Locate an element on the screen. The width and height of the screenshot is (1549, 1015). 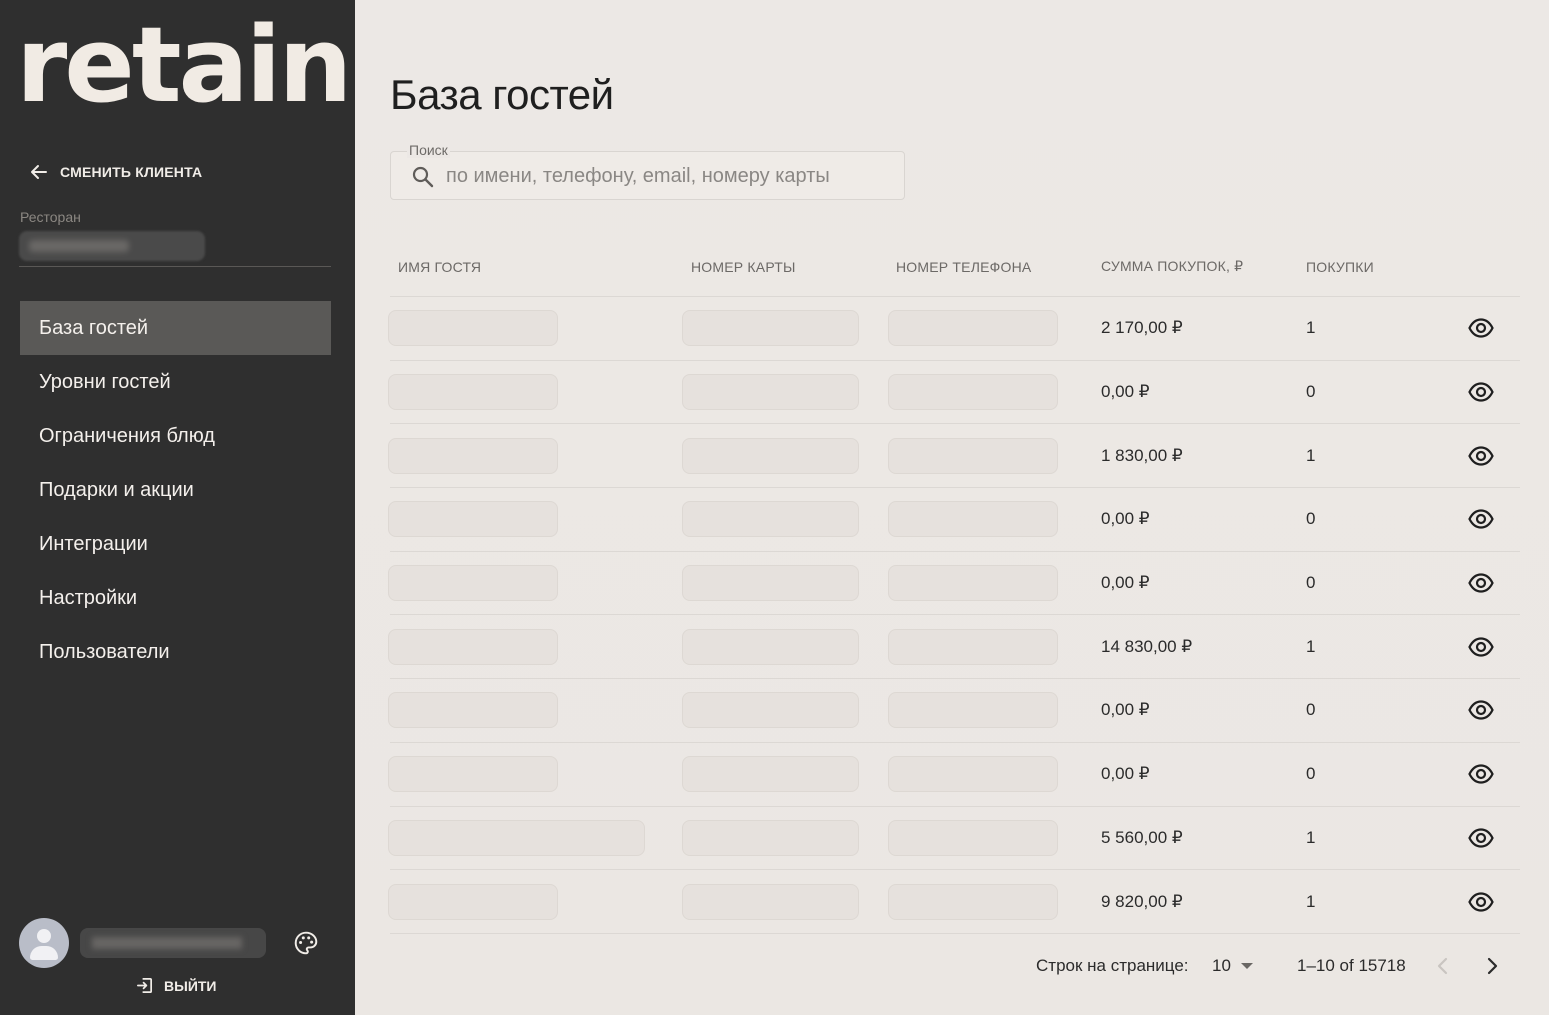
rows-per-page-label: Строк на странице: is located at coordinates (1112, 965).